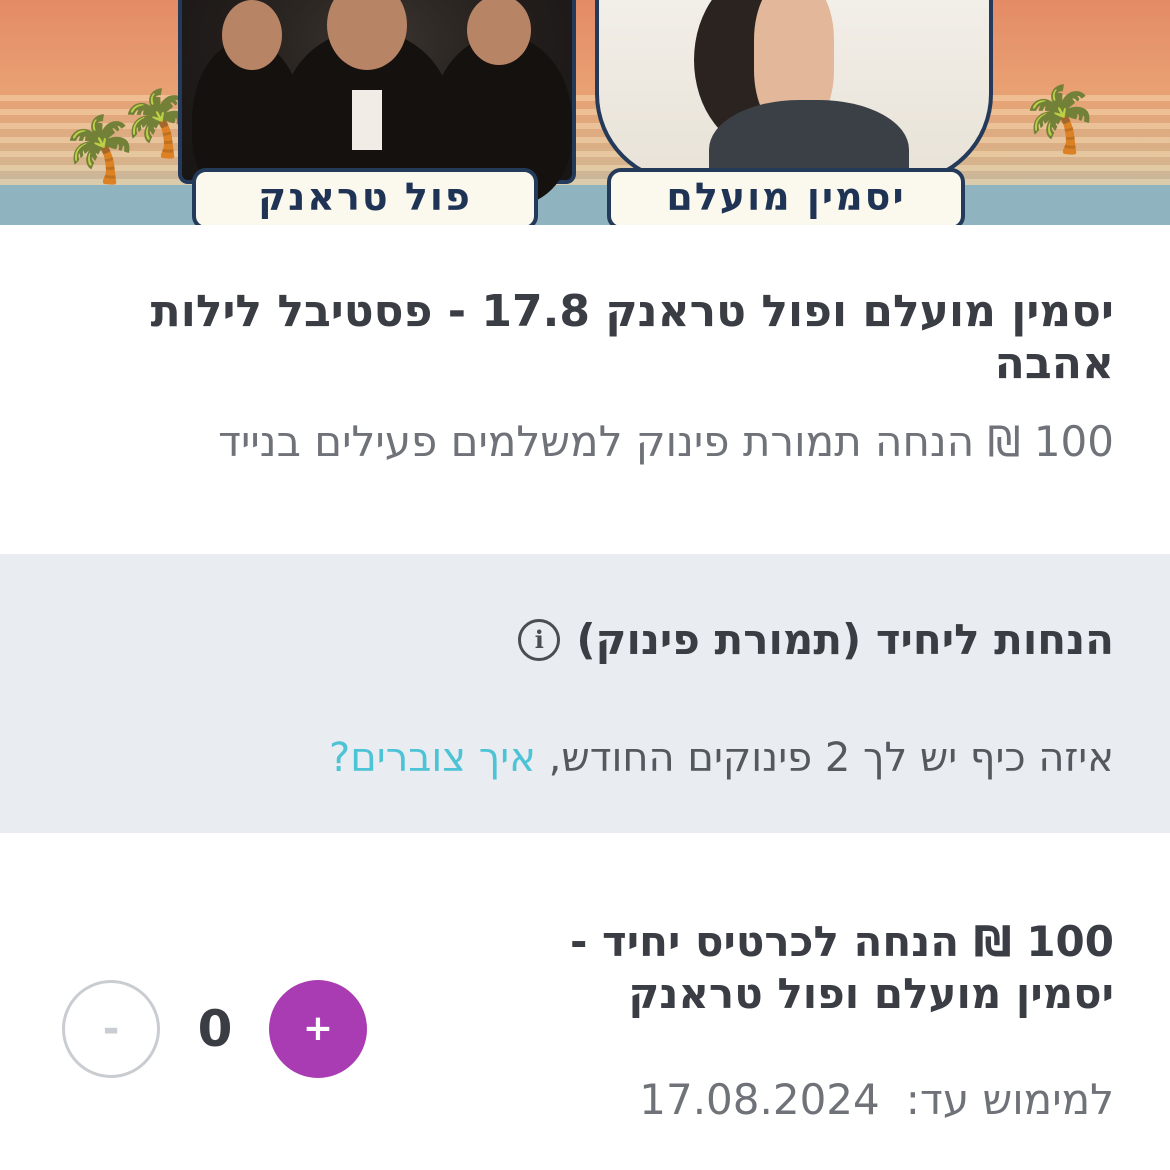 Image resolution: width=1170 pixels, height=1170 pixels. What do you see at coordinates (111, 1029) in the screenshot?
I see `decrement-button: -` at bounding box center [111, 1029].